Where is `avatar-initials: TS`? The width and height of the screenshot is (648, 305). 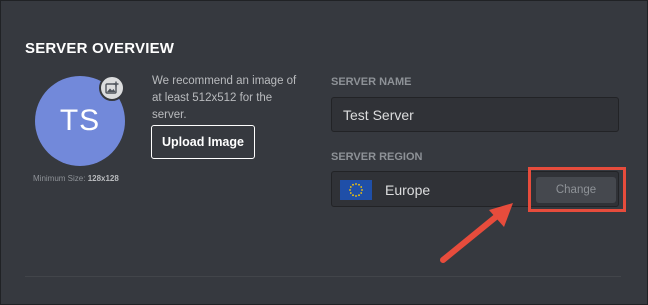 avatar-initials: TS is located at coordinates (80, 120).